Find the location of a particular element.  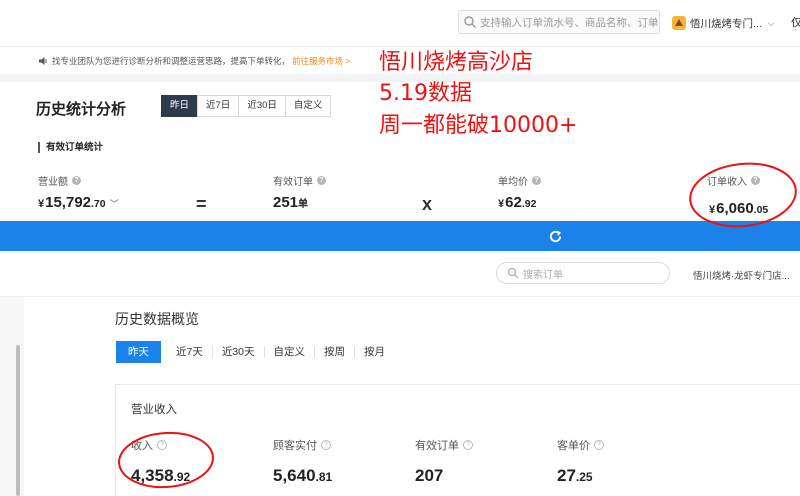

range-30d: 近30日 is located at coordinates (262, 106).